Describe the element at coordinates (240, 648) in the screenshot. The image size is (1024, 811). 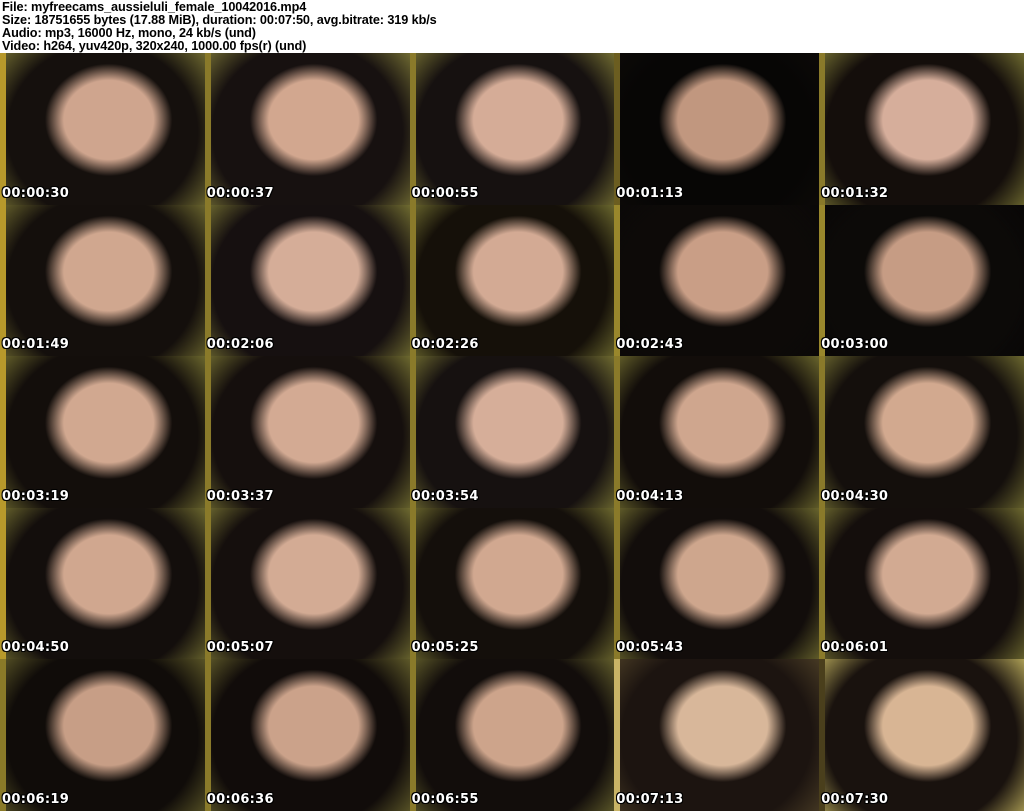
I see `timestamp-label: 00:05:07` at that location.